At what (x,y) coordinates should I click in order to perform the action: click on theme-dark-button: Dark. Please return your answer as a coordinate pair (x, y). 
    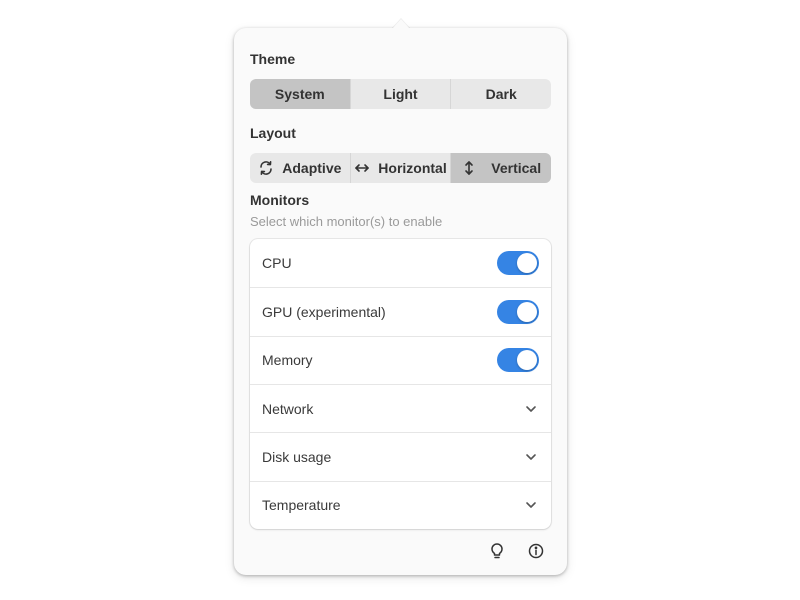
    Looking at the image, I should click on (500, 94).